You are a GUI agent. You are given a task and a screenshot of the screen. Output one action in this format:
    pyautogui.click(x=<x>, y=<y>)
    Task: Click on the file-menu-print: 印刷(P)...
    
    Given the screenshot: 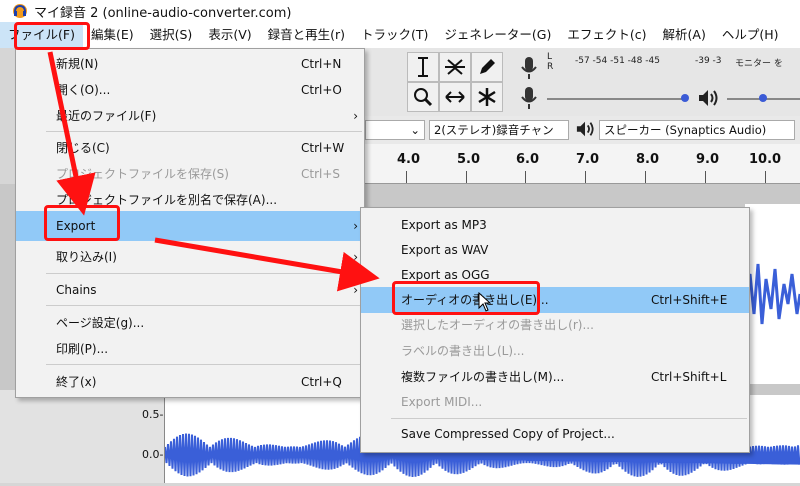 What is the action you would take?
    pyautogui.click(x=190, y=349)
    